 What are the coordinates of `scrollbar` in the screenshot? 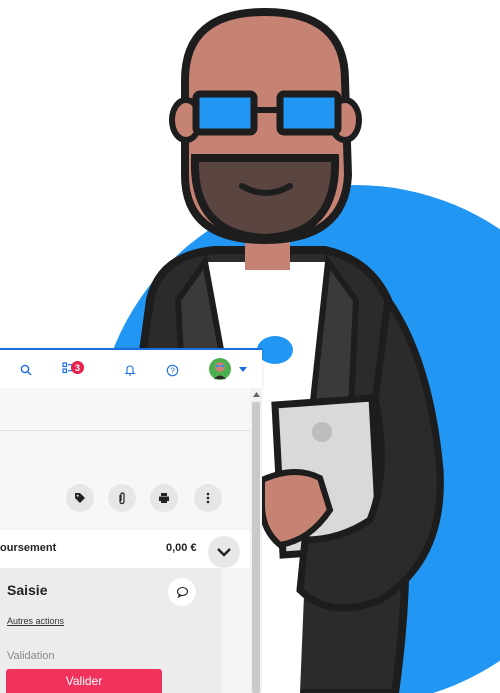 It's located at (256, 540).